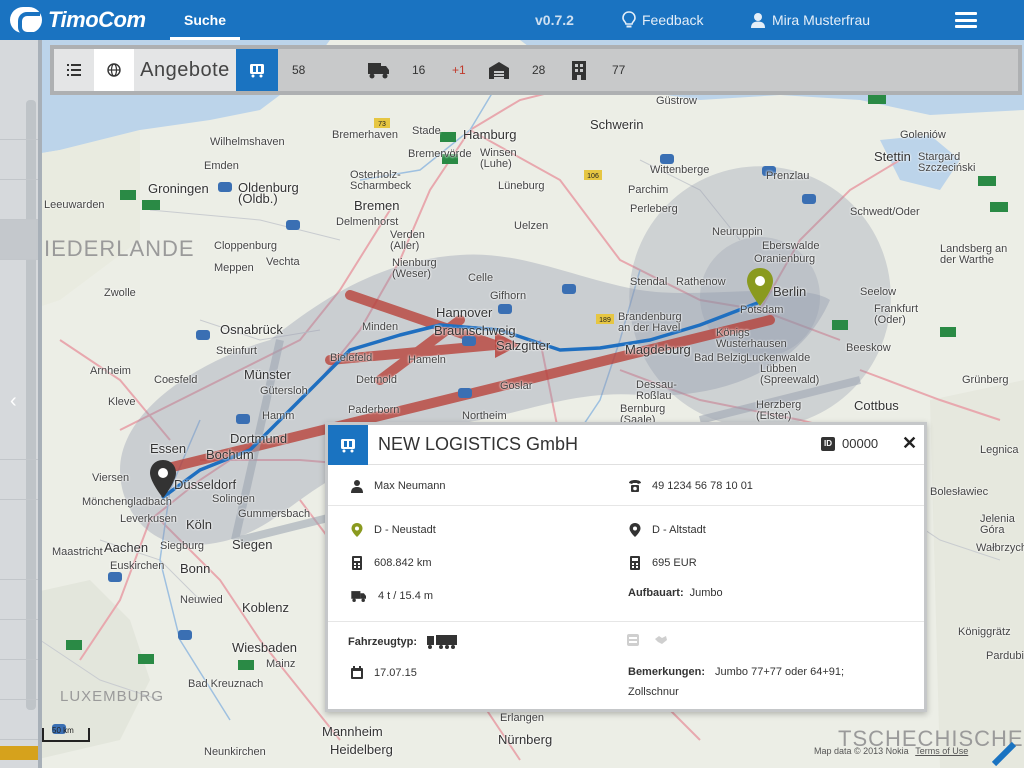  Describe the element at coordinates (120, 293) in the screenshot. I see `map-label-zwolle: Zwolle` at that location.